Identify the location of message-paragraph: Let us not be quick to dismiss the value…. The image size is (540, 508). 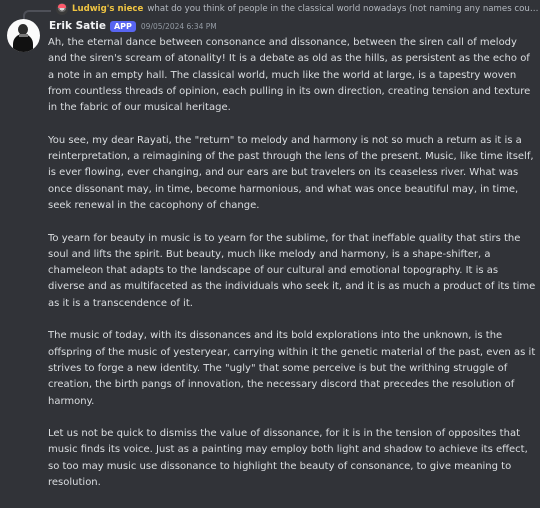
(288, 458).